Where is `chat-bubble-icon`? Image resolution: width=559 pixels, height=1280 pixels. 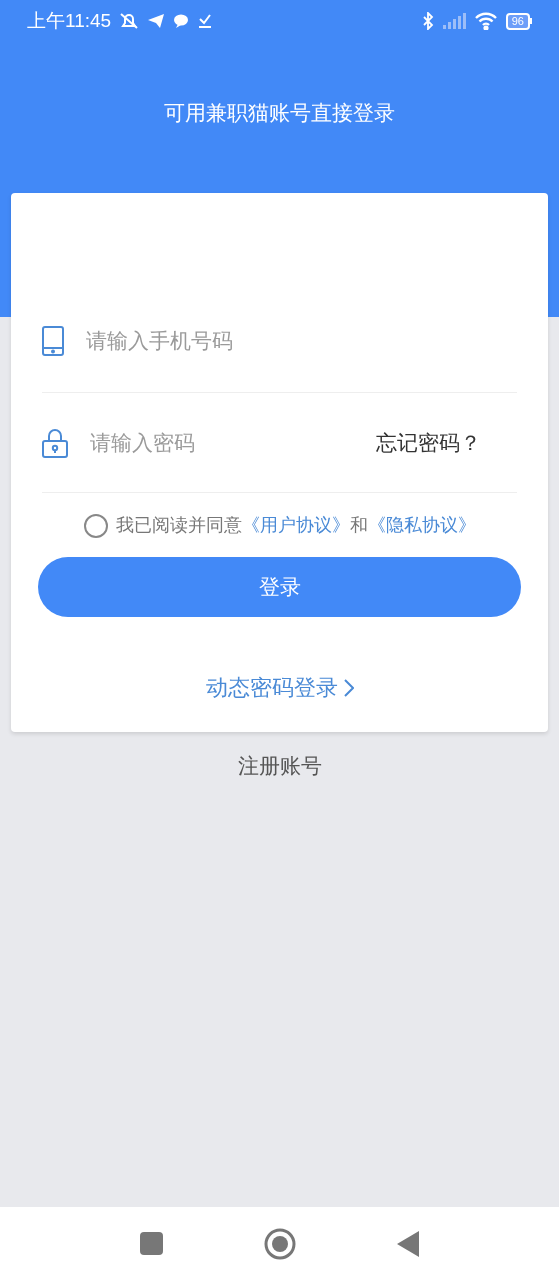
chat-bubble-icon is located at coordinates (181, 21).